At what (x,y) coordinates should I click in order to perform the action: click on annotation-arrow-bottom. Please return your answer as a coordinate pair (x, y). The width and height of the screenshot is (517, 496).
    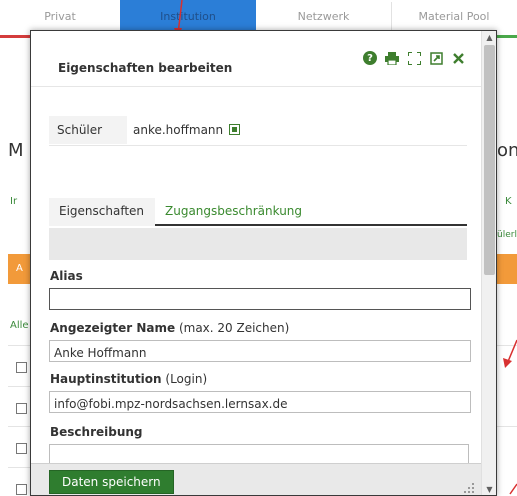
    Looking at the image, I should click on (513, 489).